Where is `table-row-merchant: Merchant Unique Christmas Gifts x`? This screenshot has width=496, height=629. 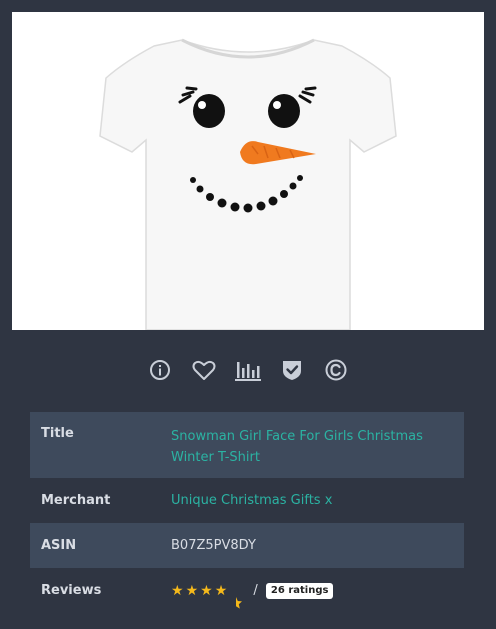 table-row-merchant: Merchant Unique Christmas Gifts x is located at coordinates (247, 500).